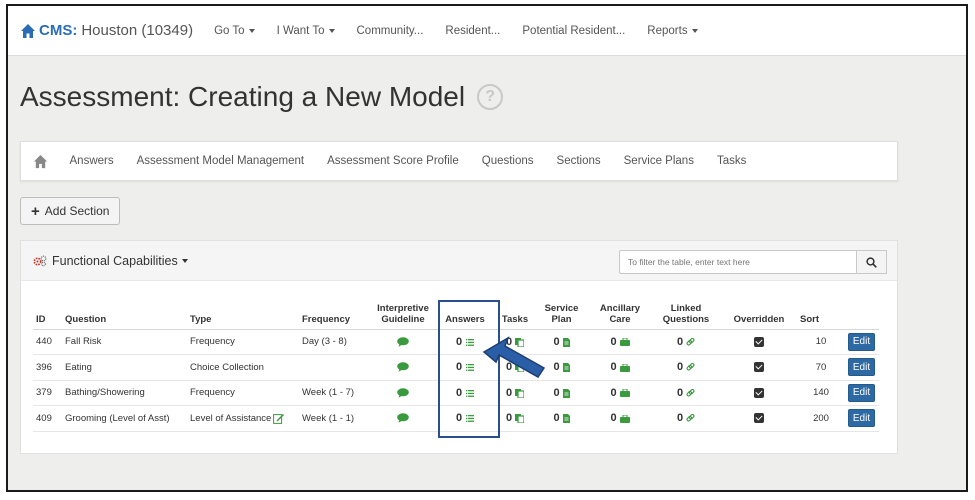 This screenshot has width=975, height=500. I want to click on cell-question: Eating, so click(124, 367).